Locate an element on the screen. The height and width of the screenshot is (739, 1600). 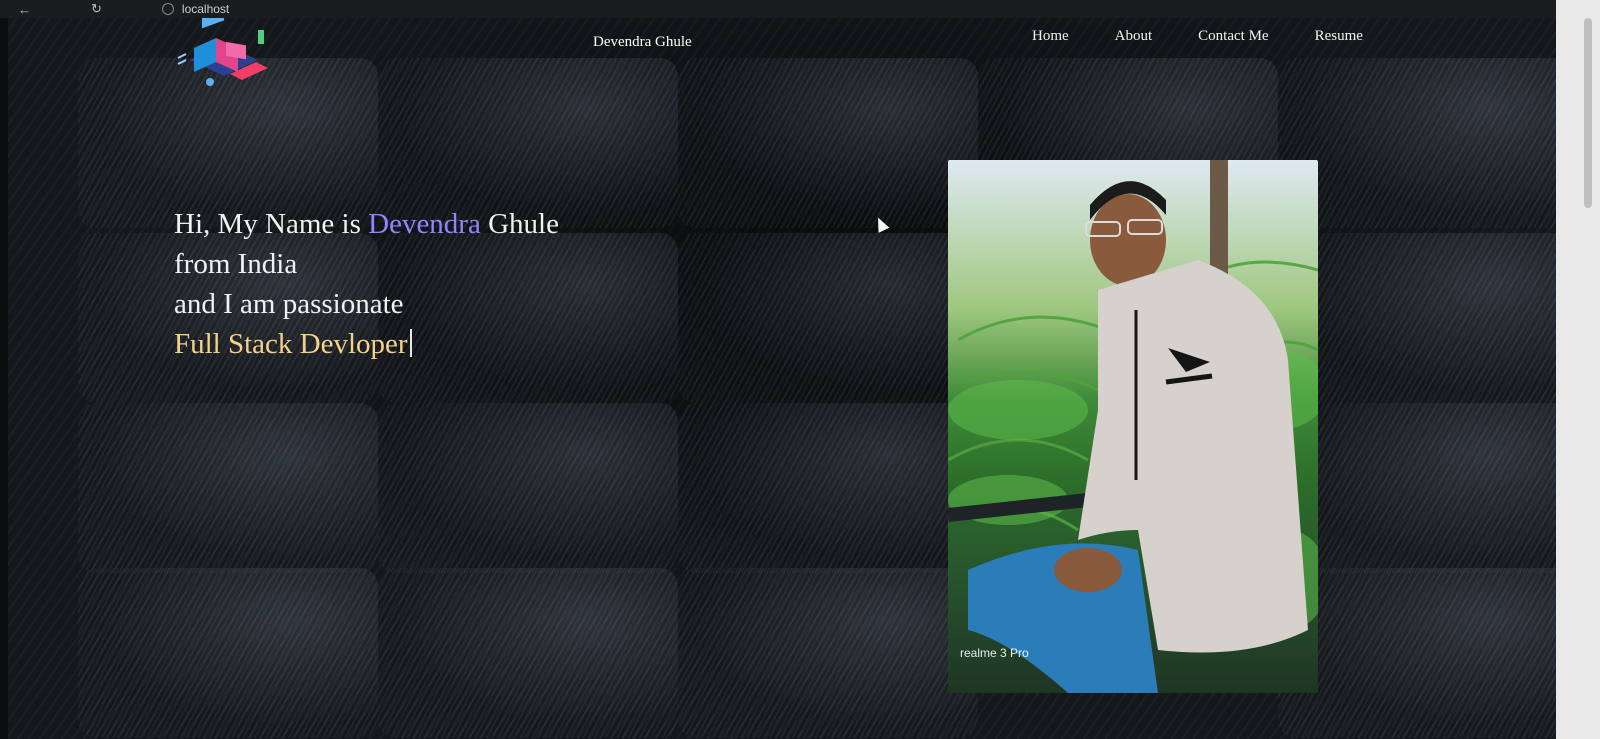
address-bar: localhost is located at coordinates (195, 9).